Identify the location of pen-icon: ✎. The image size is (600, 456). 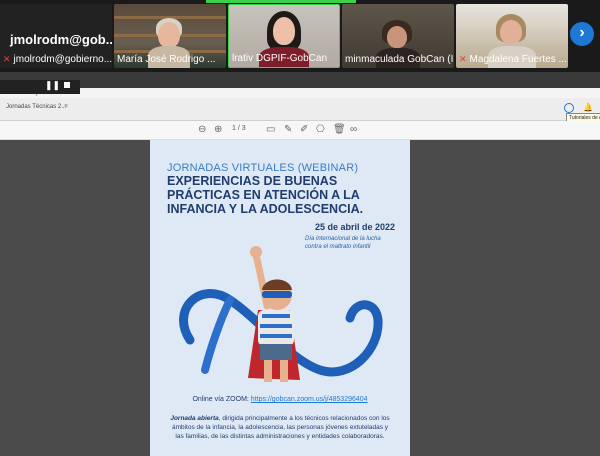
(288, 129).